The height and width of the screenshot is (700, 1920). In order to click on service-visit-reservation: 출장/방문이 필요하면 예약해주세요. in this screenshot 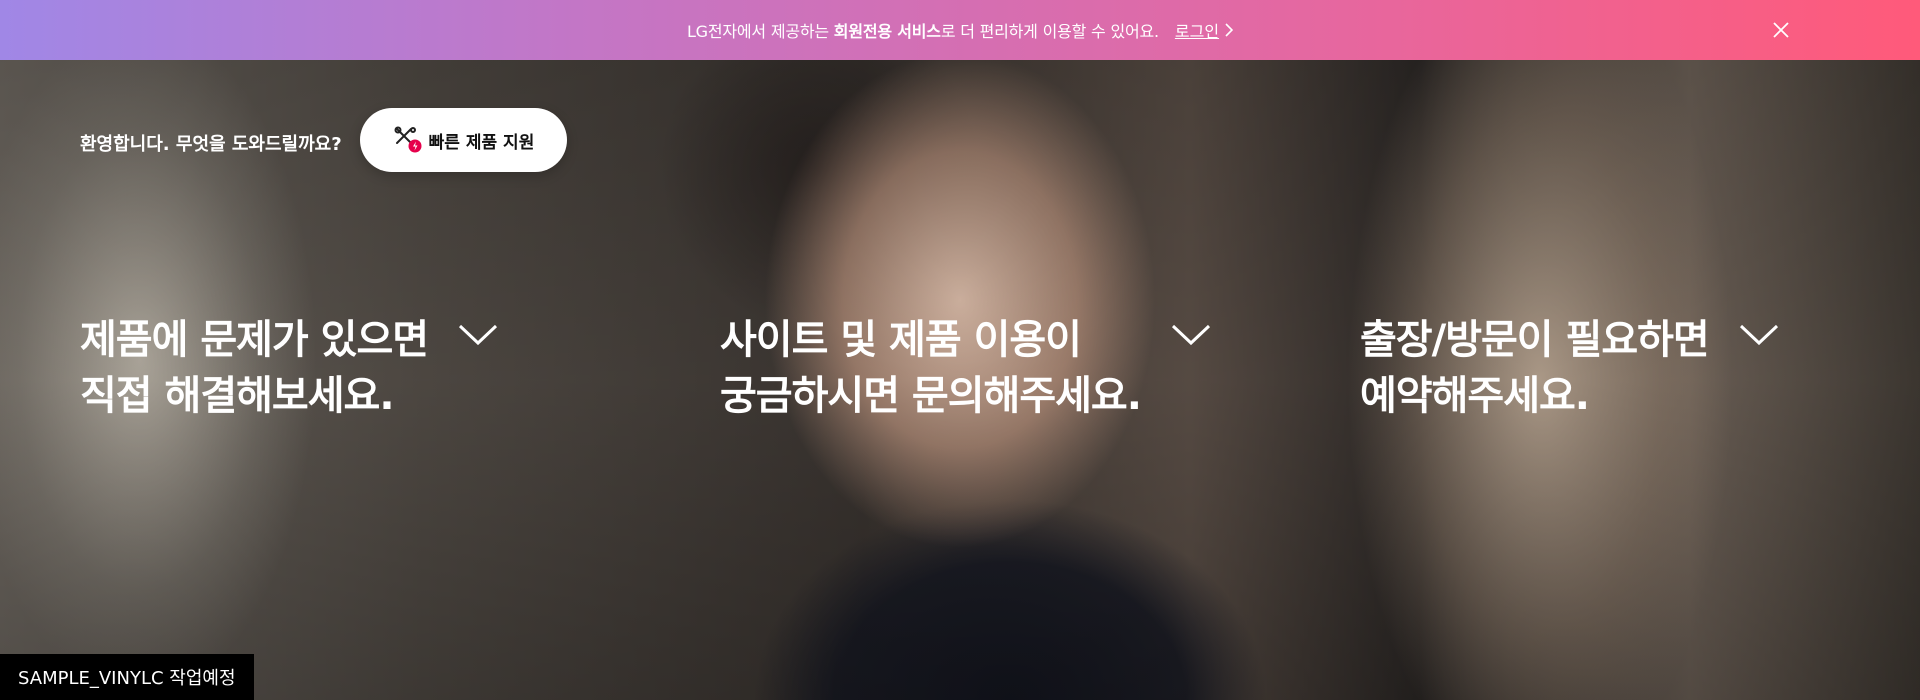, I will do `click(1569, 368)`.